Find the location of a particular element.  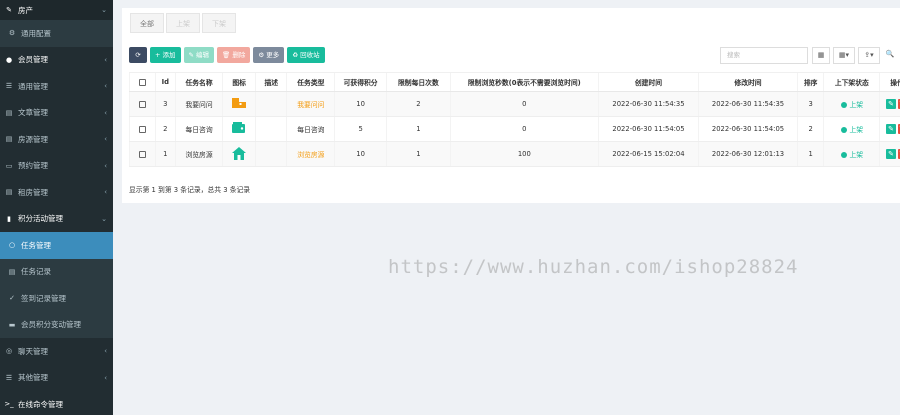

check-icon: ✓ is located at coordinates (12, 298).